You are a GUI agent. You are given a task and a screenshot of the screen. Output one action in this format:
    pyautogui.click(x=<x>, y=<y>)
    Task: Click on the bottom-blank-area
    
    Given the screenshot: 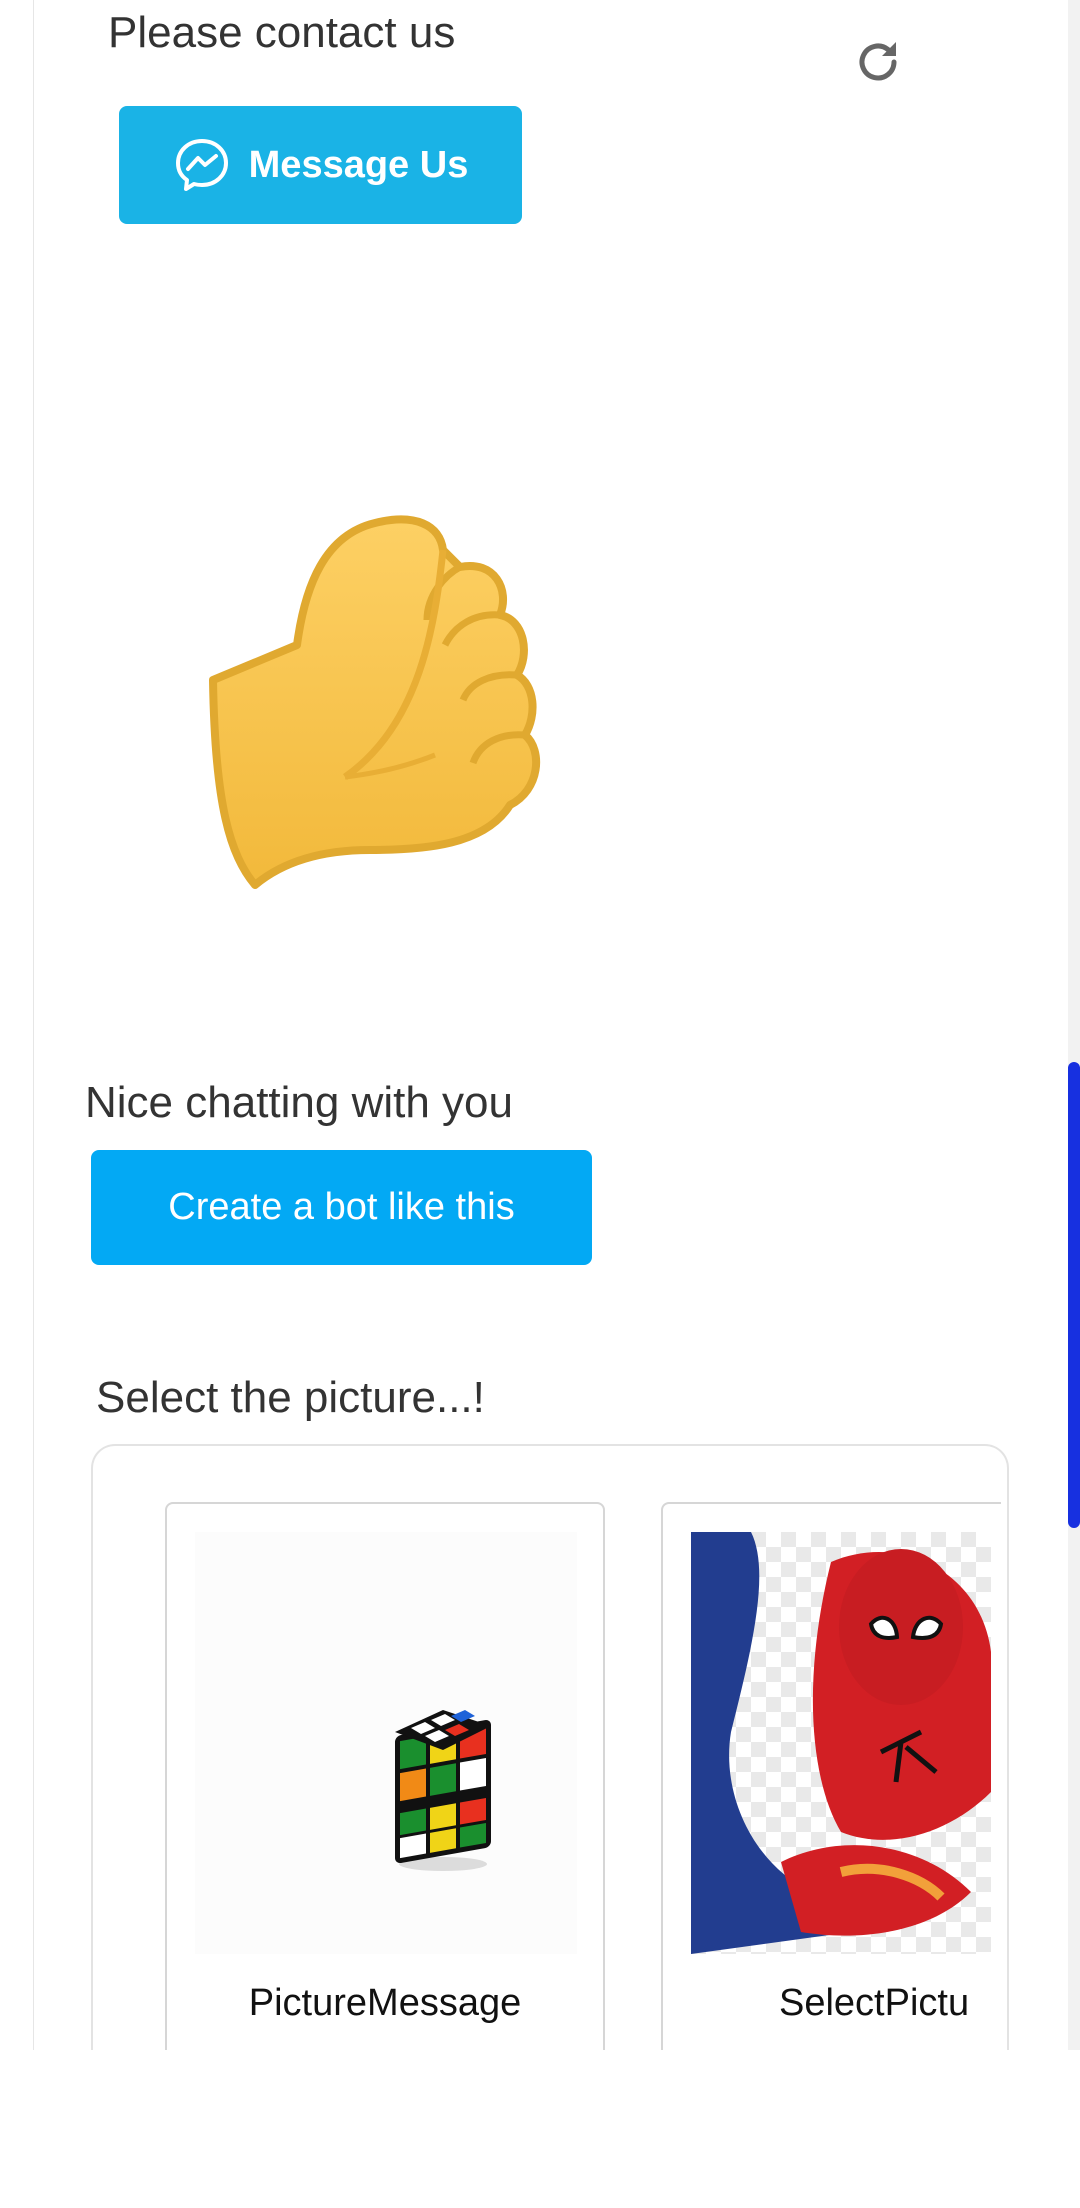 What is the action you would take?
    pyautogui.click(x=540, y=2129)
    